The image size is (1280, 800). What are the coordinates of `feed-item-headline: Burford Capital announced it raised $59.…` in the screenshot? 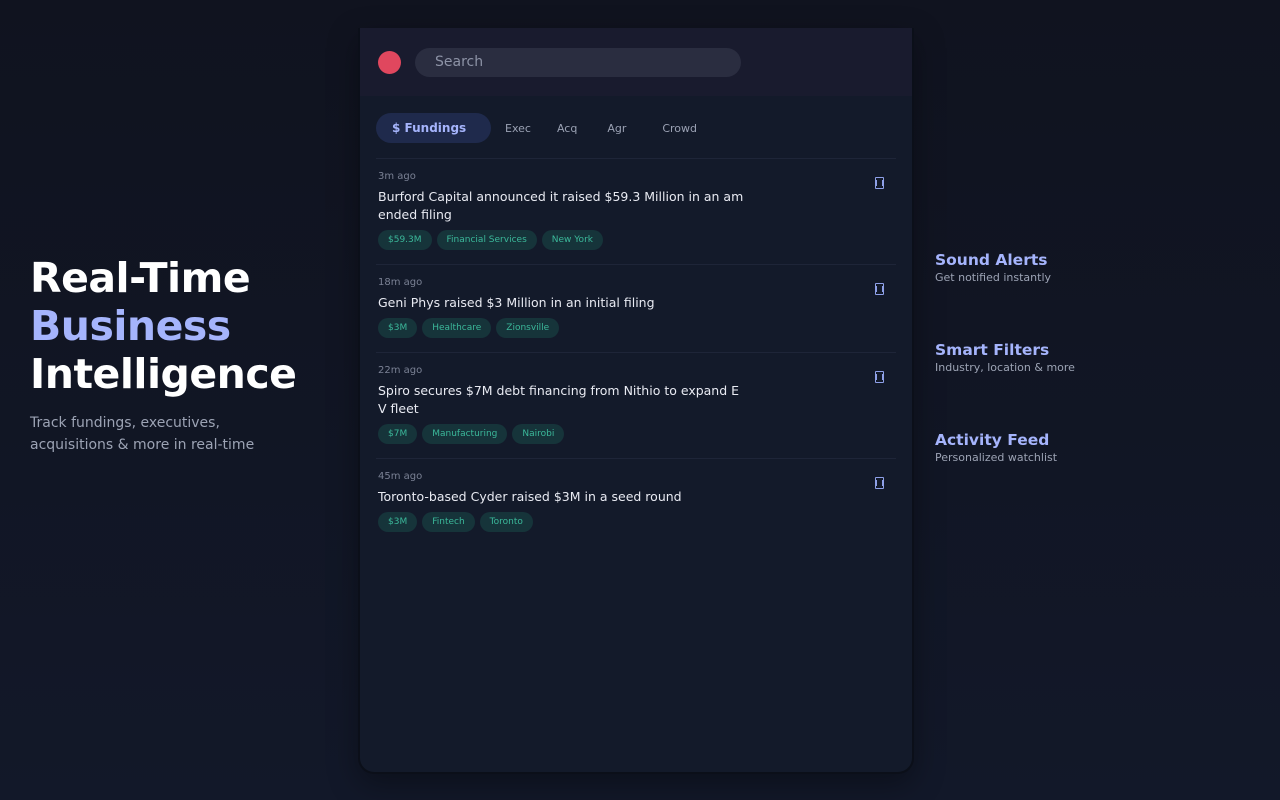 It's located at (561, 206).